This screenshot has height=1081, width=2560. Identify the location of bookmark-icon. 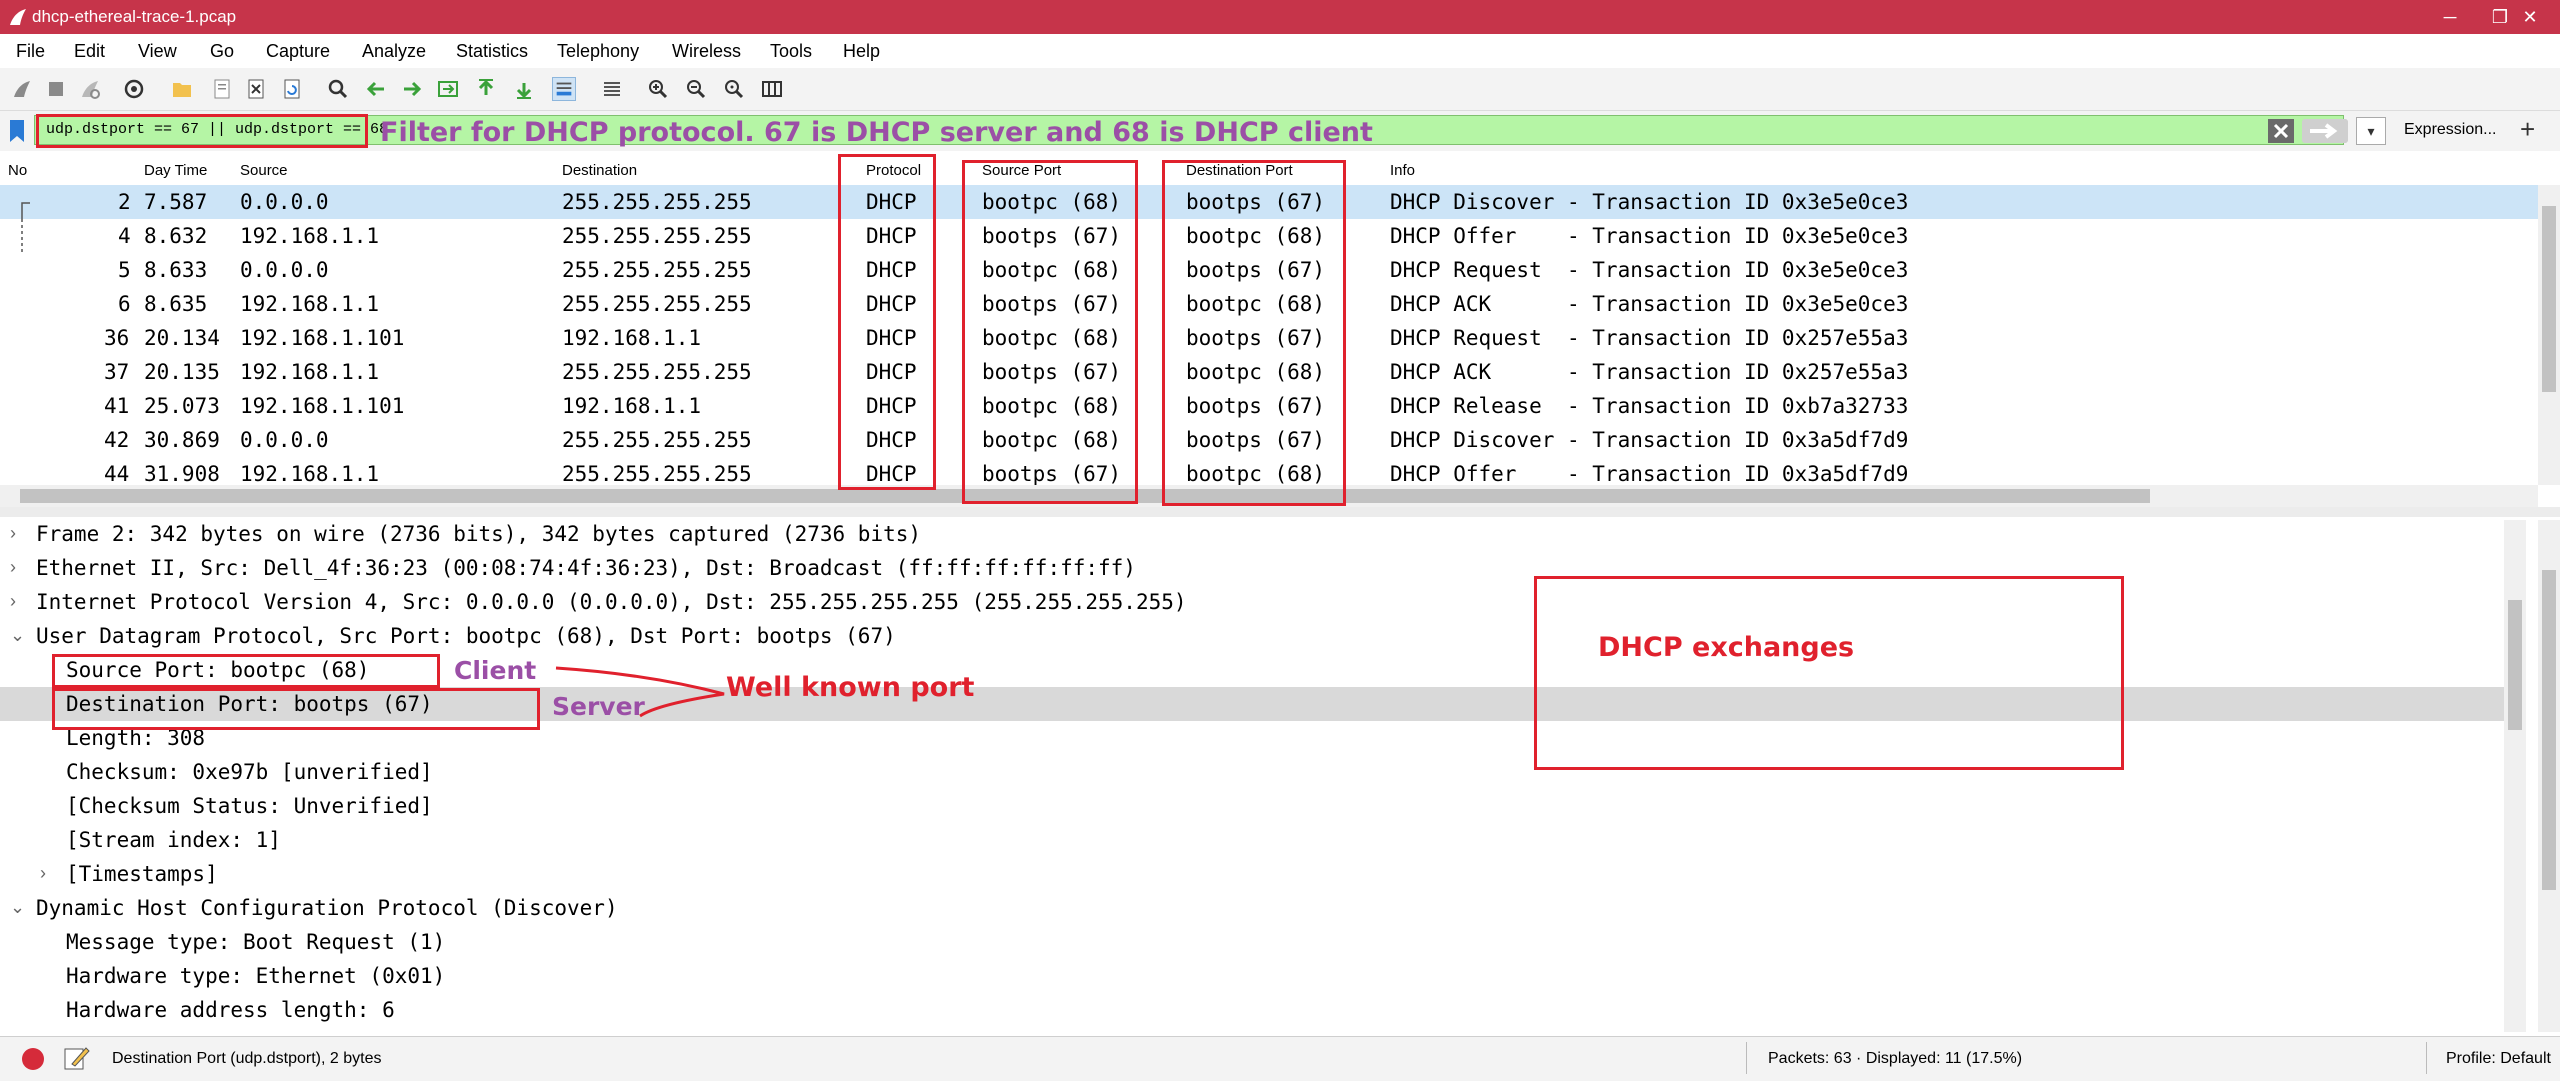
(17, 131).